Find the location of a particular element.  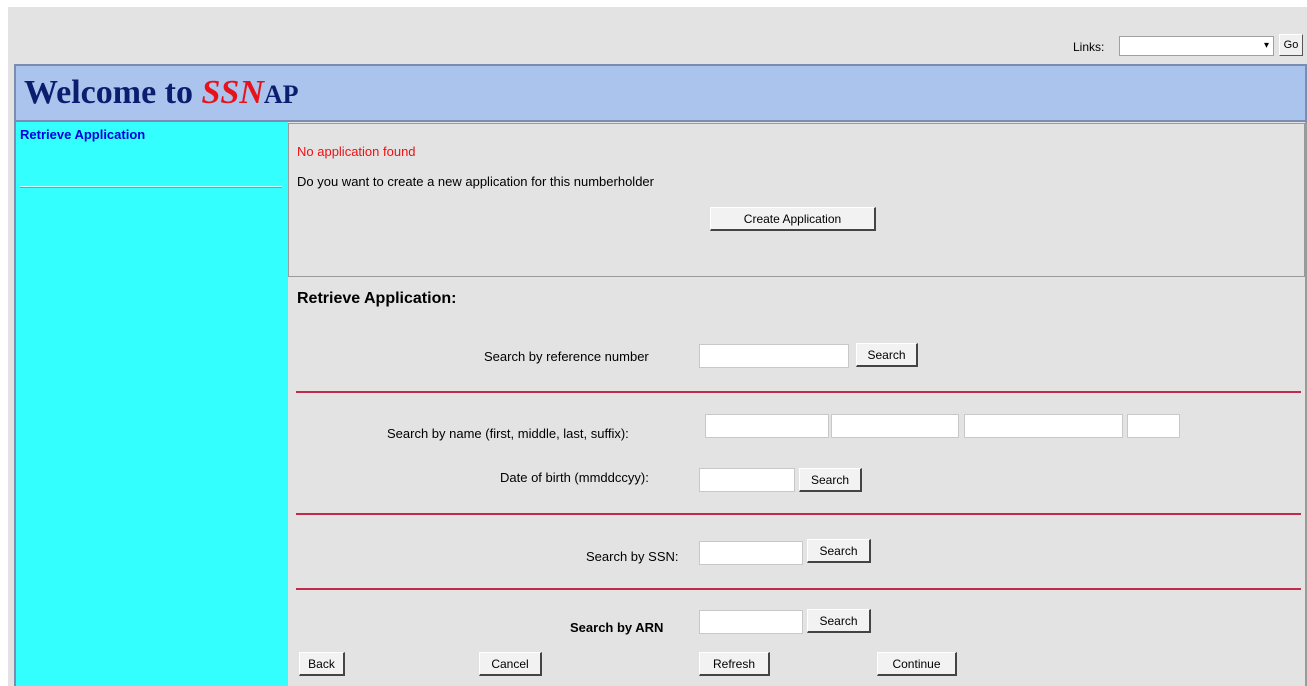

ref-number-label: Search by reference number is located at coordinates (566, 356).